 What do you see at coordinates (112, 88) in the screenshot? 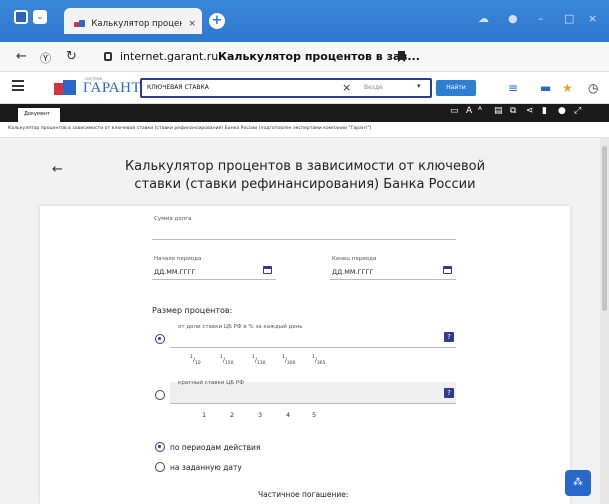
I see `garant-logo-text: ГАРАНТ` at bounding box center [112, 88].